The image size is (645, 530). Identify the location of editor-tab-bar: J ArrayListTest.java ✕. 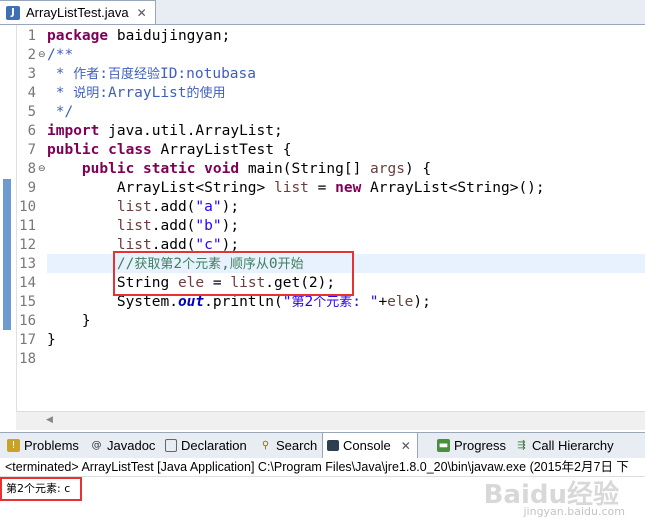
(322, 12).